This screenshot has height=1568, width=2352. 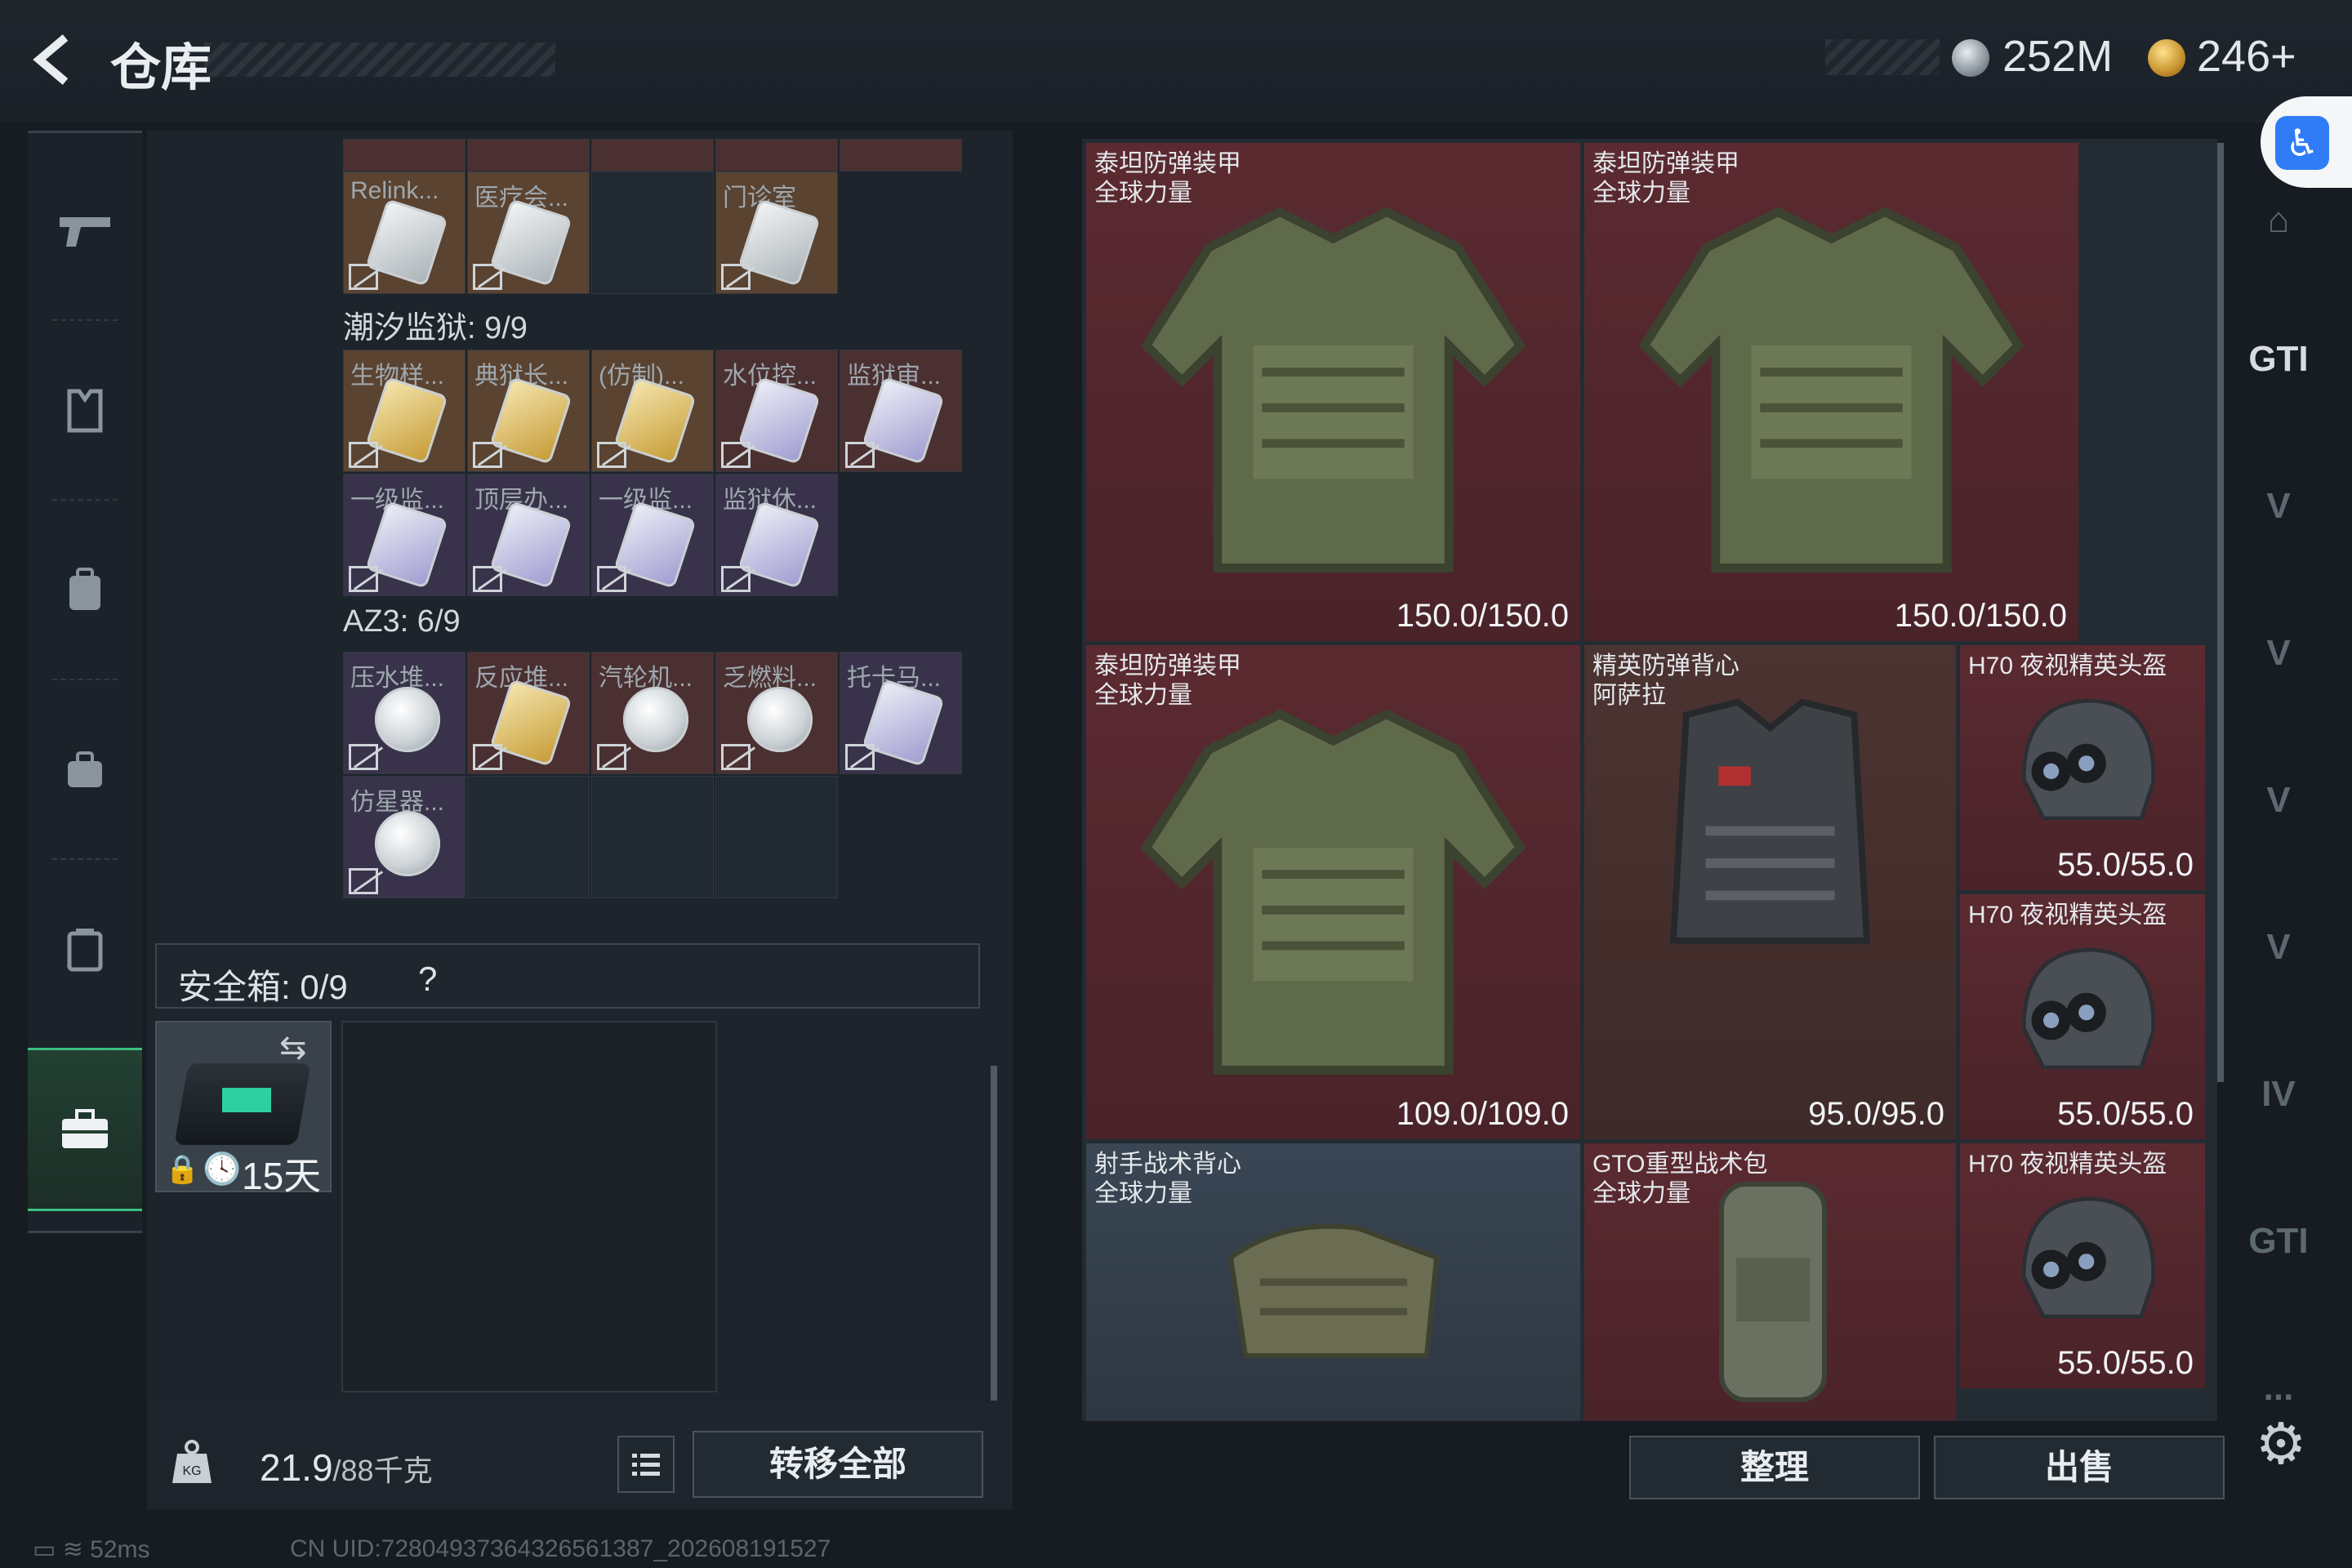 I want to click on container-icon, so click(x=85, y=949).